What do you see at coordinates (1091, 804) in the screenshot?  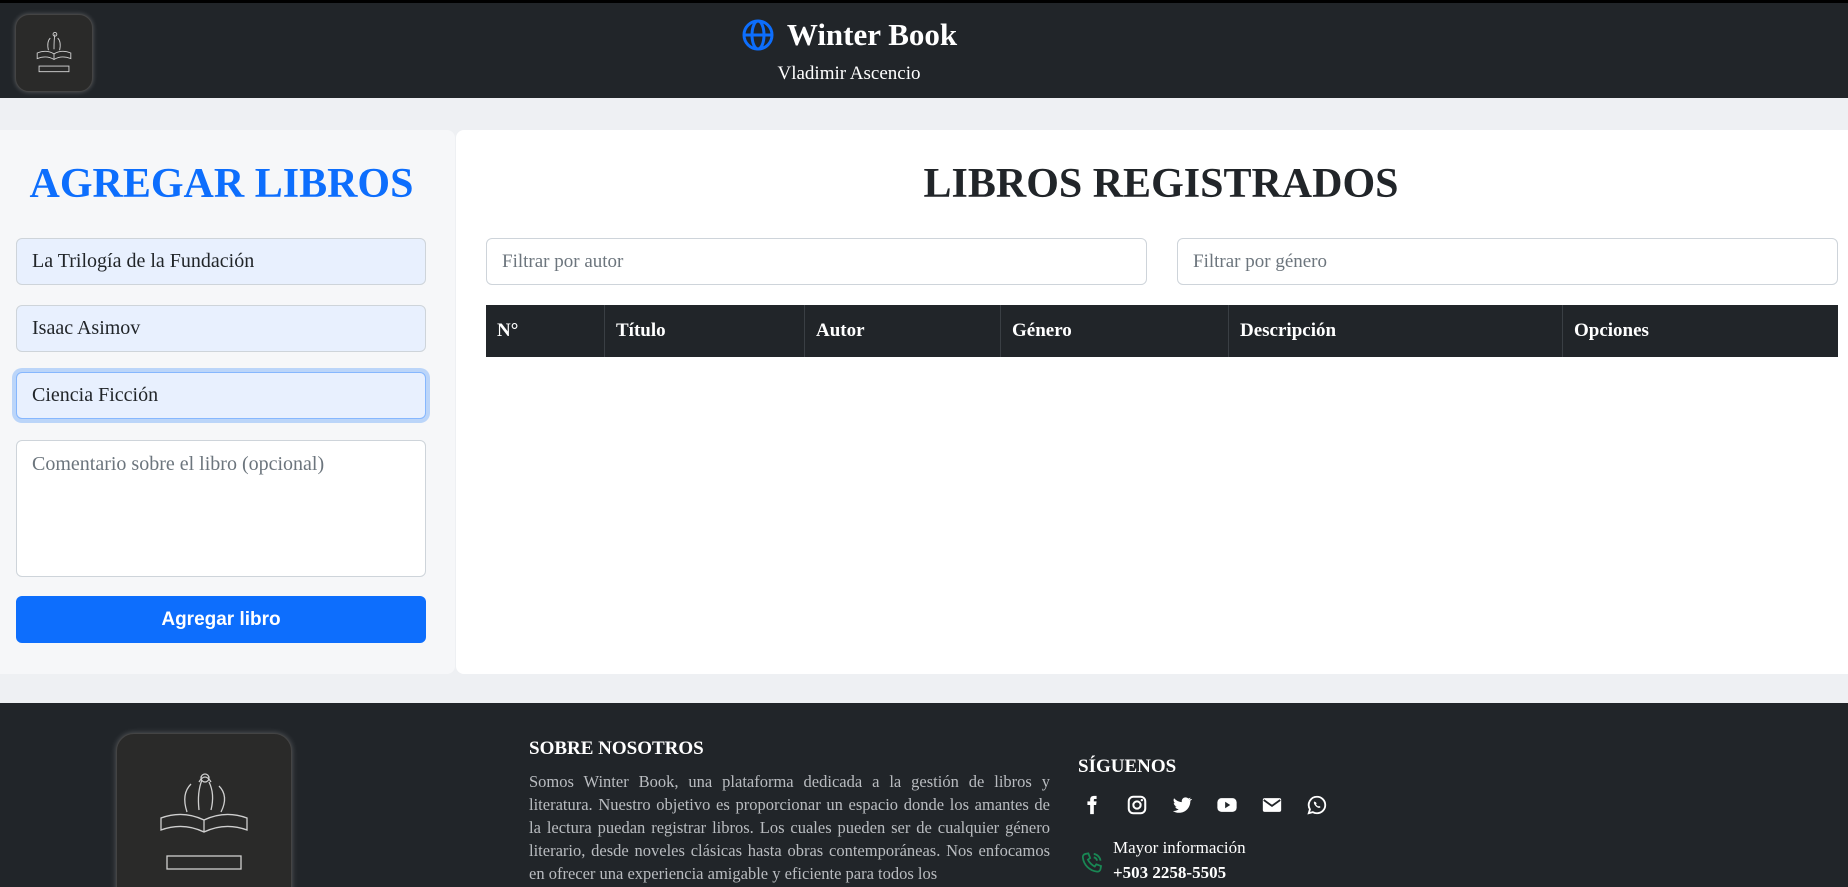 I see `facebook-icon` at bounding box center [1091, 804].